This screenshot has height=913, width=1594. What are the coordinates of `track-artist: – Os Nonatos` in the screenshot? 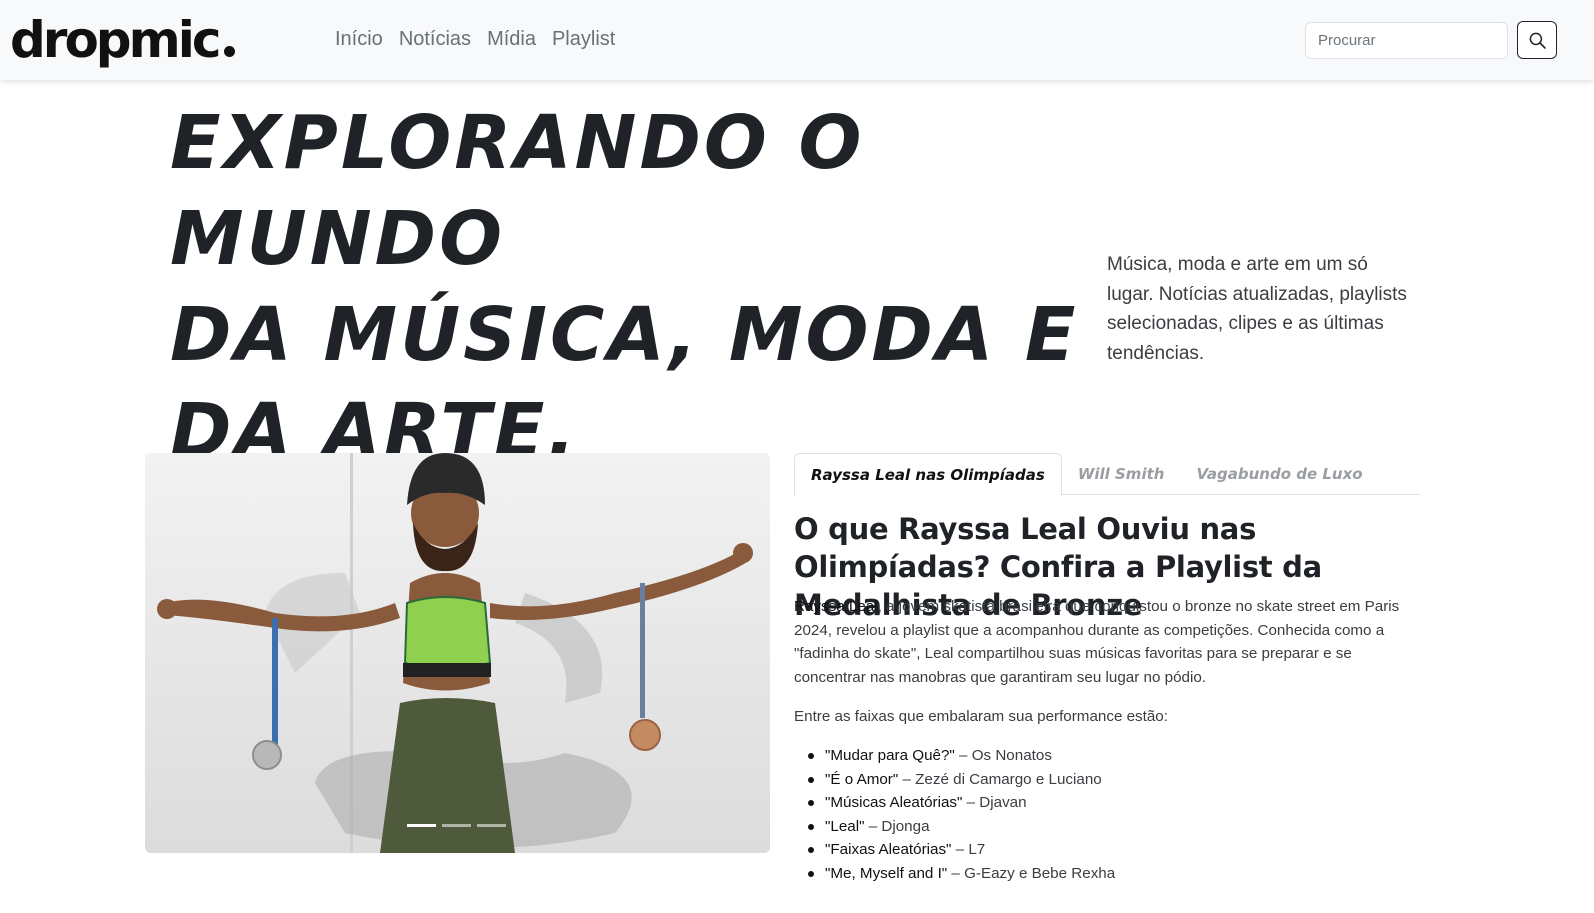 It's located at (1003, 755).